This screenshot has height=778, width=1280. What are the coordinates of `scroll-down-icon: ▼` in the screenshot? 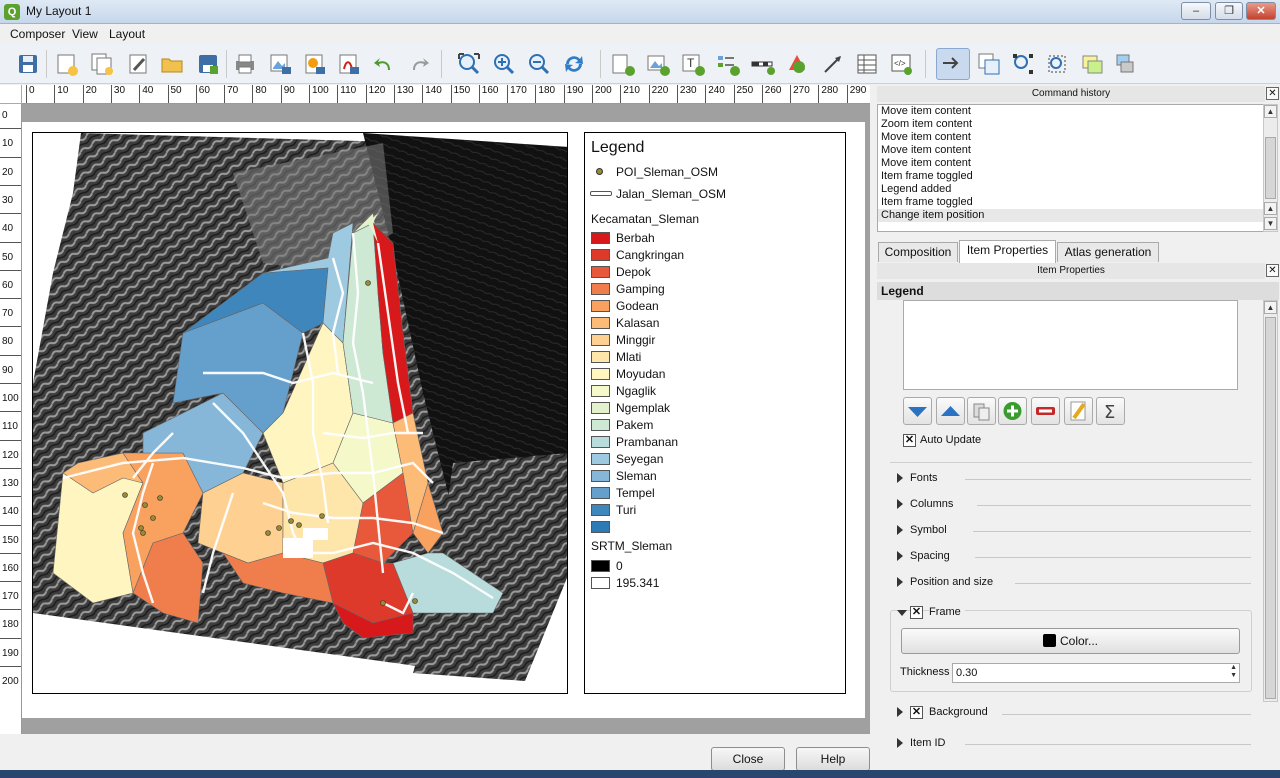 It's located at (1270, 223).